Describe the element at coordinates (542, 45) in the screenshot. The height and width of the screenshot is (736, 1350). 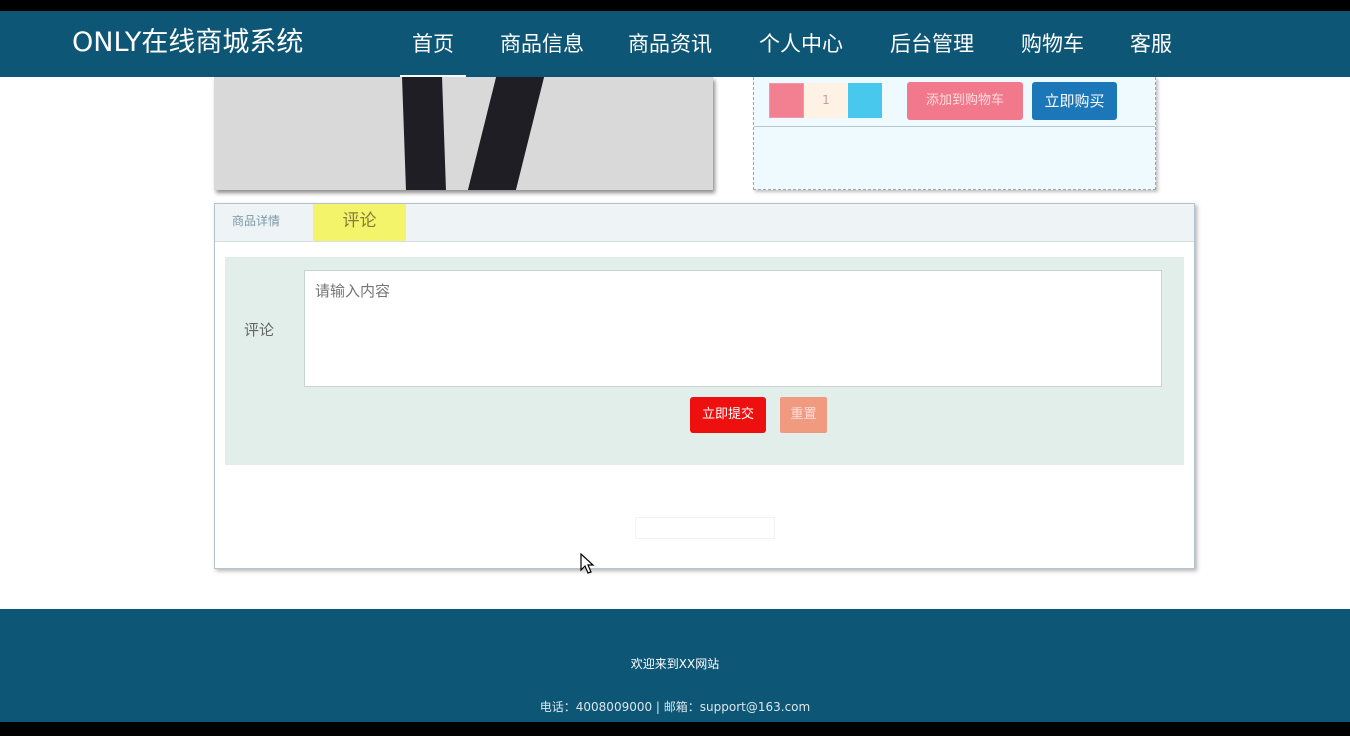
I see `nav-products: 商品信息` at that location.